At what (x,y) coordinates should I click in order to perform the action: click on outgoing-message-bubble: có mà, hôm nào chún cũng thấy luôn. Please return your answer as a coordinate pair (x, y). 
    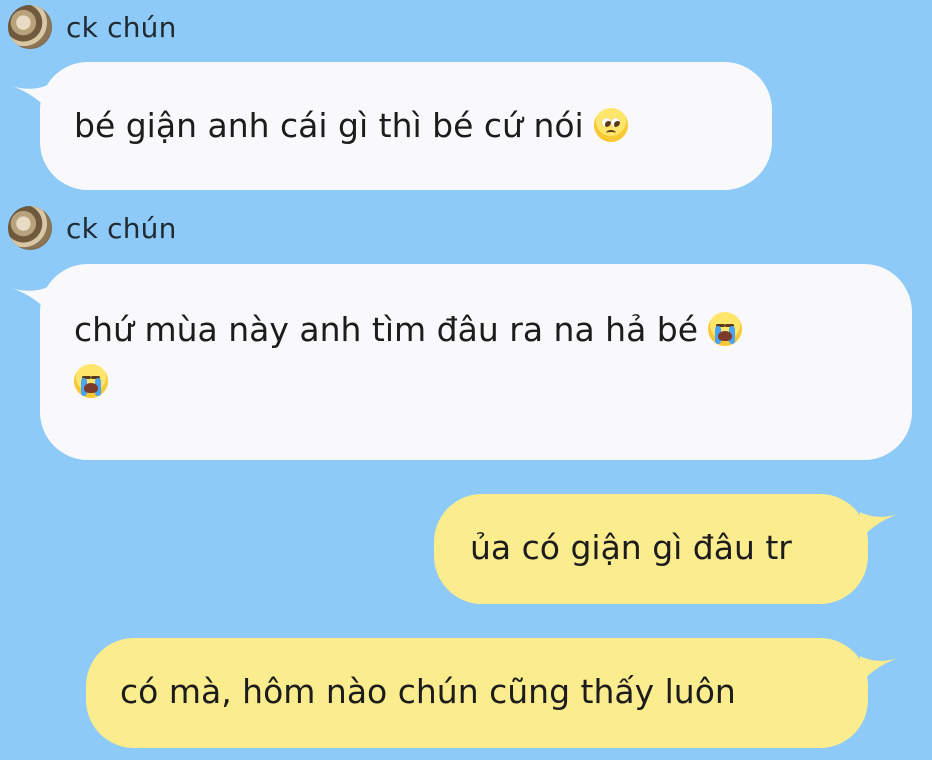
    Looking at the image, I should click on (477, 693).